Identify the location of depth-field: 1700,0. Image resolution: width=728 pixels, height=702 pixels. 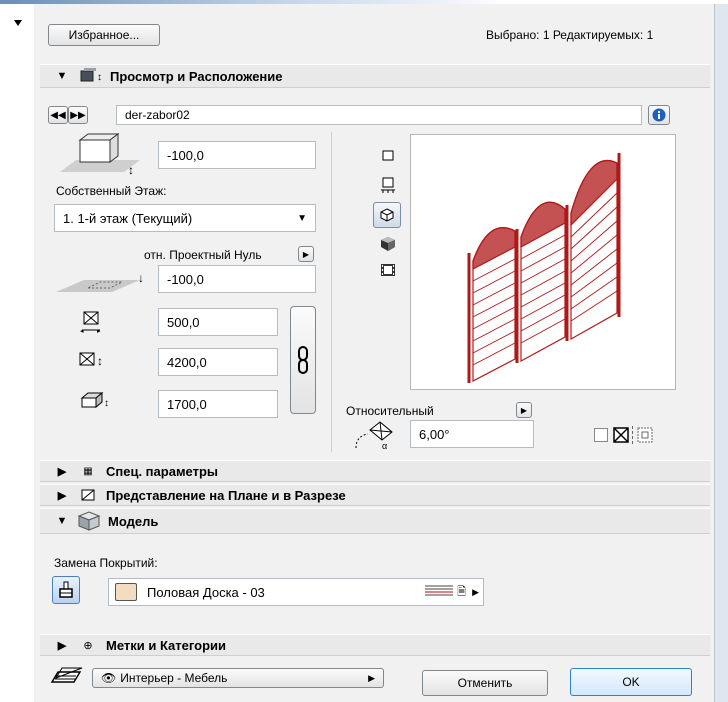
(218, 404).